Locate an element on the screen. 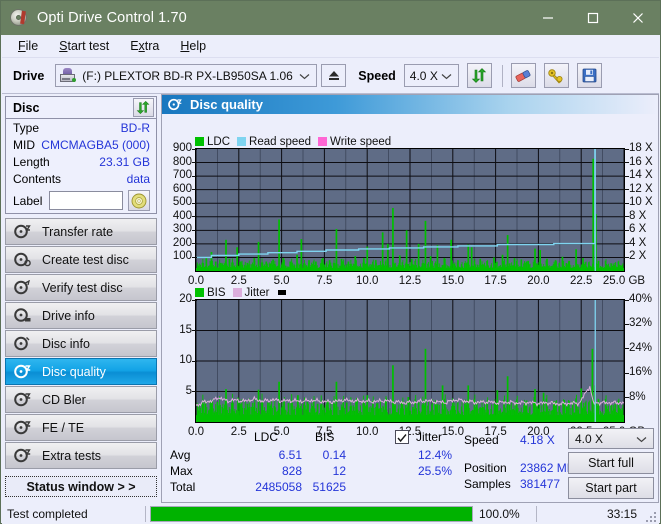 This screenshot has width=661, height=524. eject-button is located at coordinates (334, 75).